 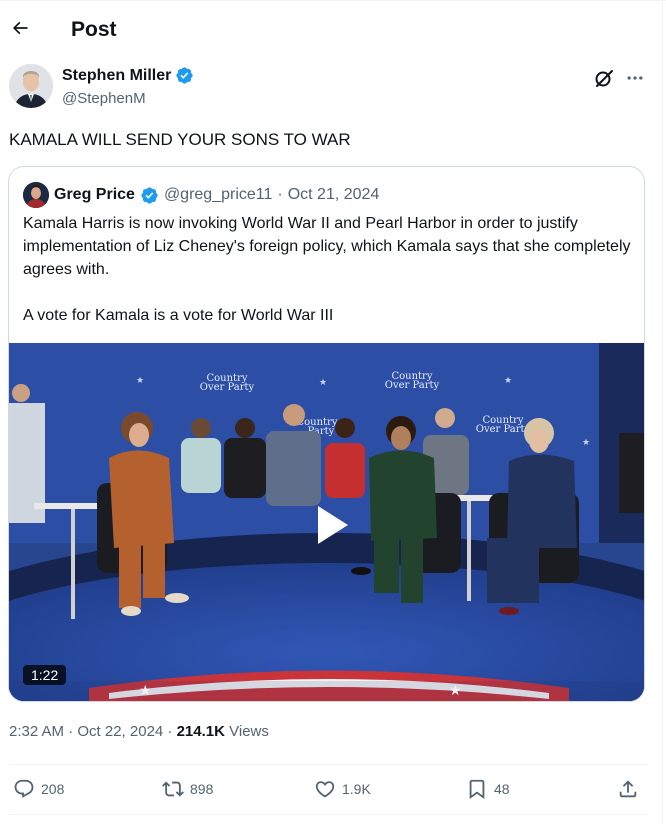 I want to click on like-button: 1.9K, so click(x=342, y=789).